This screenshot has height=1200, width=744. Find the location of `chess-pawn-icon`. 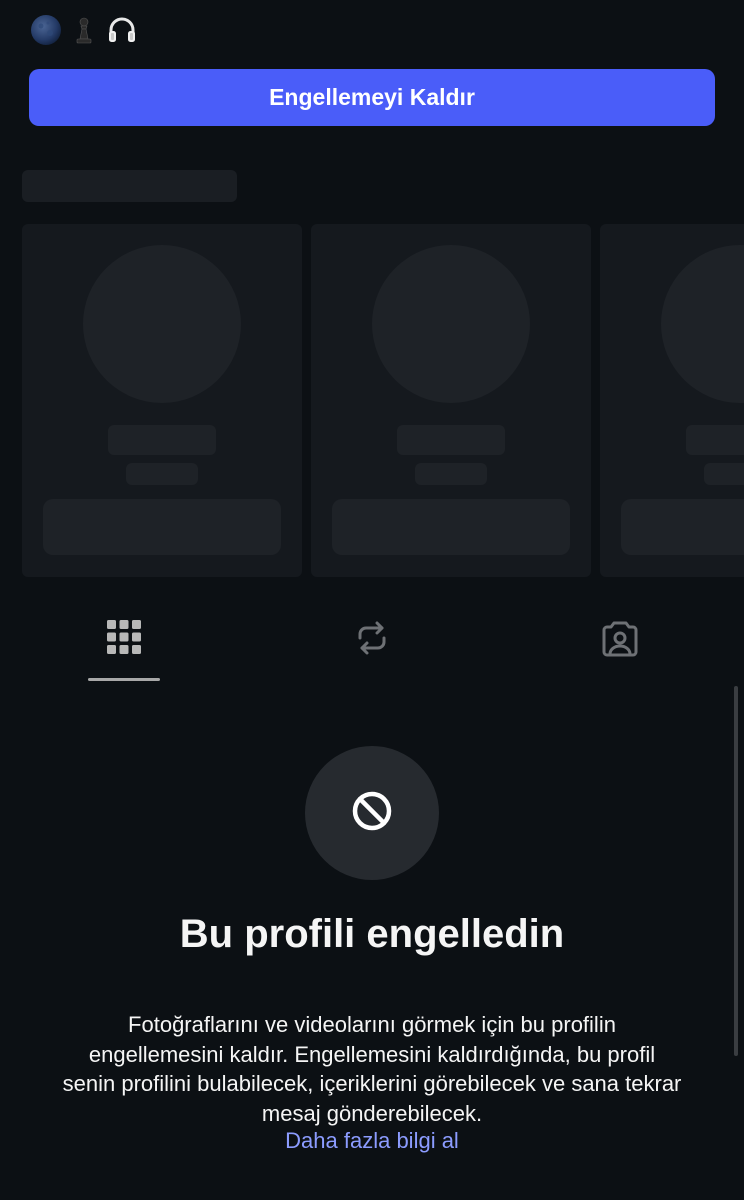

chess-pawn-icon is located at coordinates (84, 30).